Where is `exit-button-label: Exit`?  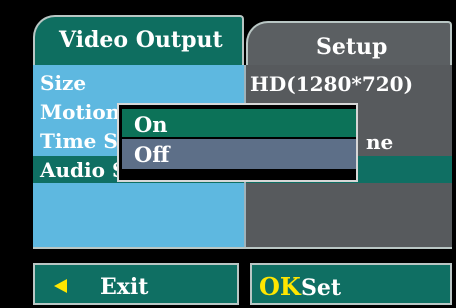
exit-button-label: Exit is located at coordinates (124, 287).